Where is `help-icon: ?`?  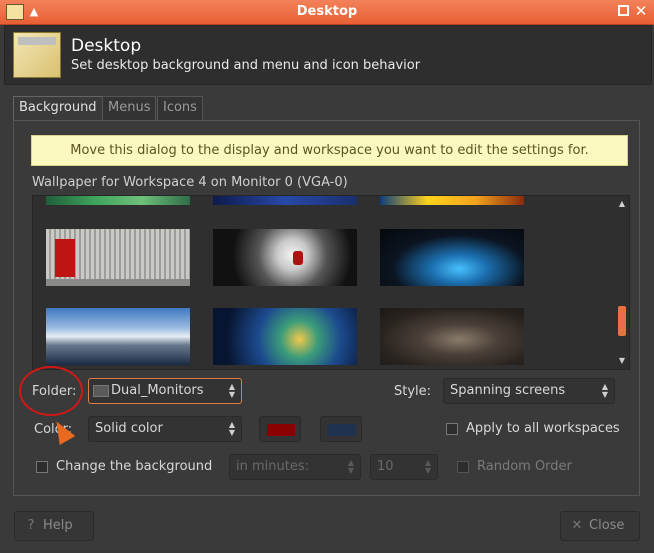
help-icon: ? is located at coordinates (31, 525).